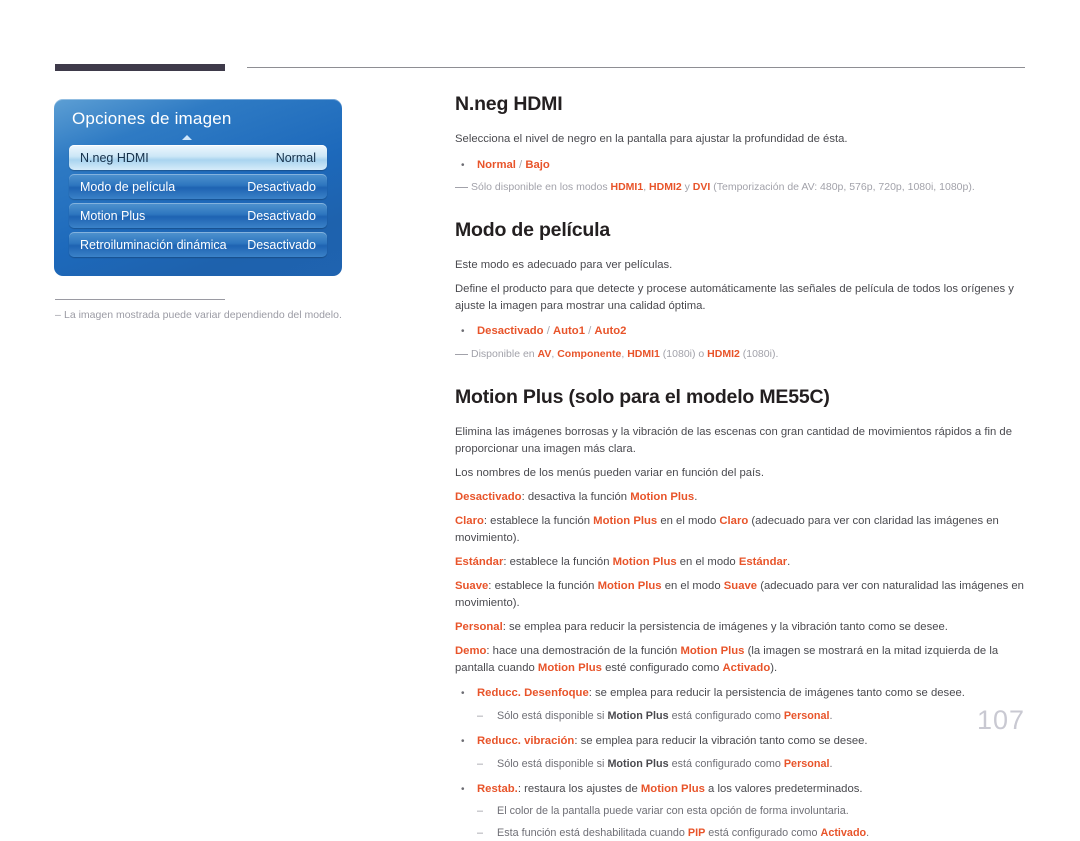 This screenshot has width=1080, height=841. What do you see at coordinates (831, 715) in the screenshot?
I see `sub-post: .` at bounding box center [831, 715].